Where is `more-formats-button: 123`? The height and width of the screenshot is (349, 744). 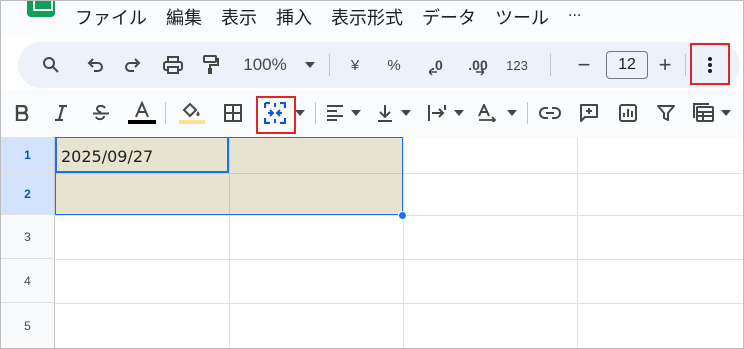
more-formats-button: 123 is located at coordinates (517, 65).